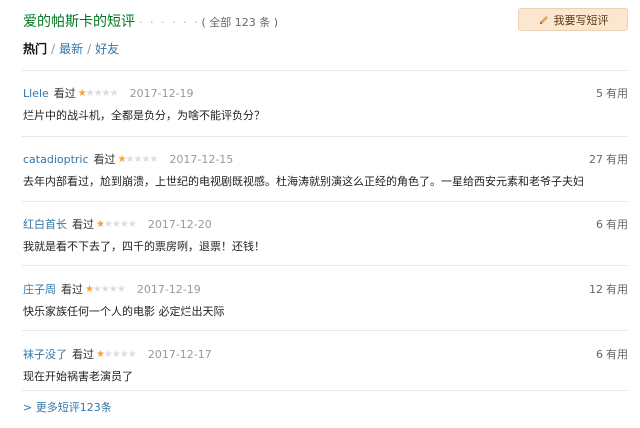  Describe the element at coordinates (144, 246) in the screenshot. I see `comment-text: 我就是看不下去了，四千的票房咧，退票！还钱！` at that location.